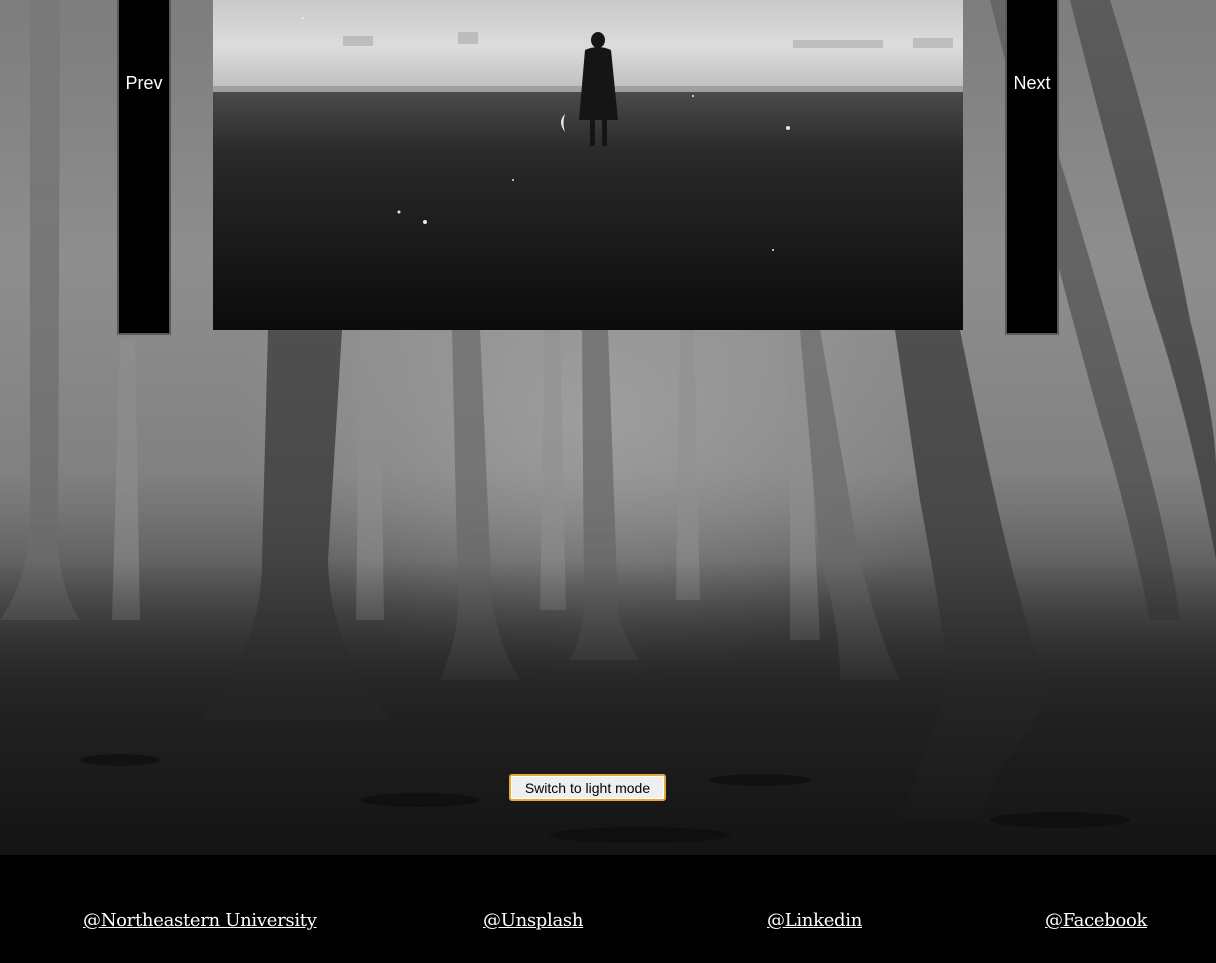 The image size is (1216, 963). What do you see at coordinates (144, 167) in the screenshot?
I see `prev-button: Prev` at bounding box center [144, 167].